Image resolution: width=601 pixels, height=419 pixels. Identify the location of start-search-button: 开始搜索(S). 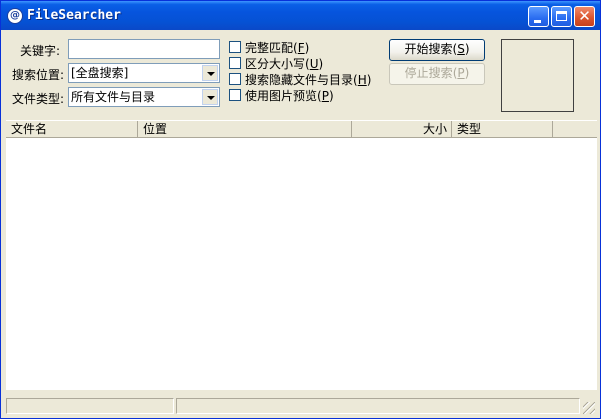
(437, 50).